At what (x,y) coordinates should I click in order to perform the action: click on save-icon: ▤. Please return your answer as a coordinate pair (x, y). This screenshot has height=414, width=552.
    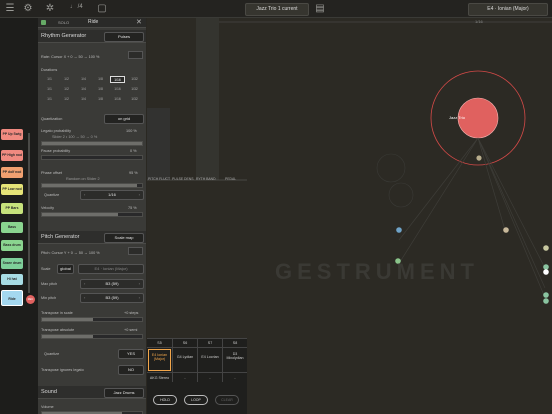
    Looking at the image, I should click on (320, 9).